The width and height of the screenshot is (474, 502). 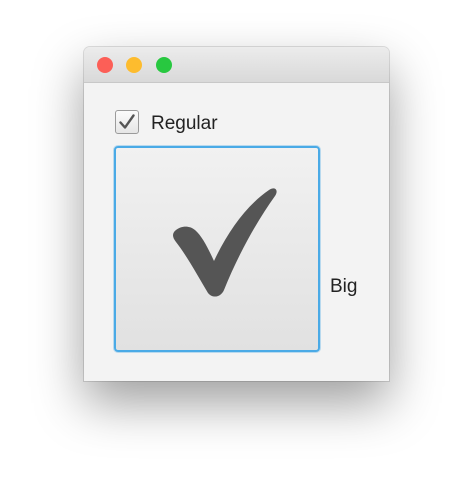 What do you see at coordinates (105, 65) in the screenshot?
I see `close-button` at bounding box center [105, 65].